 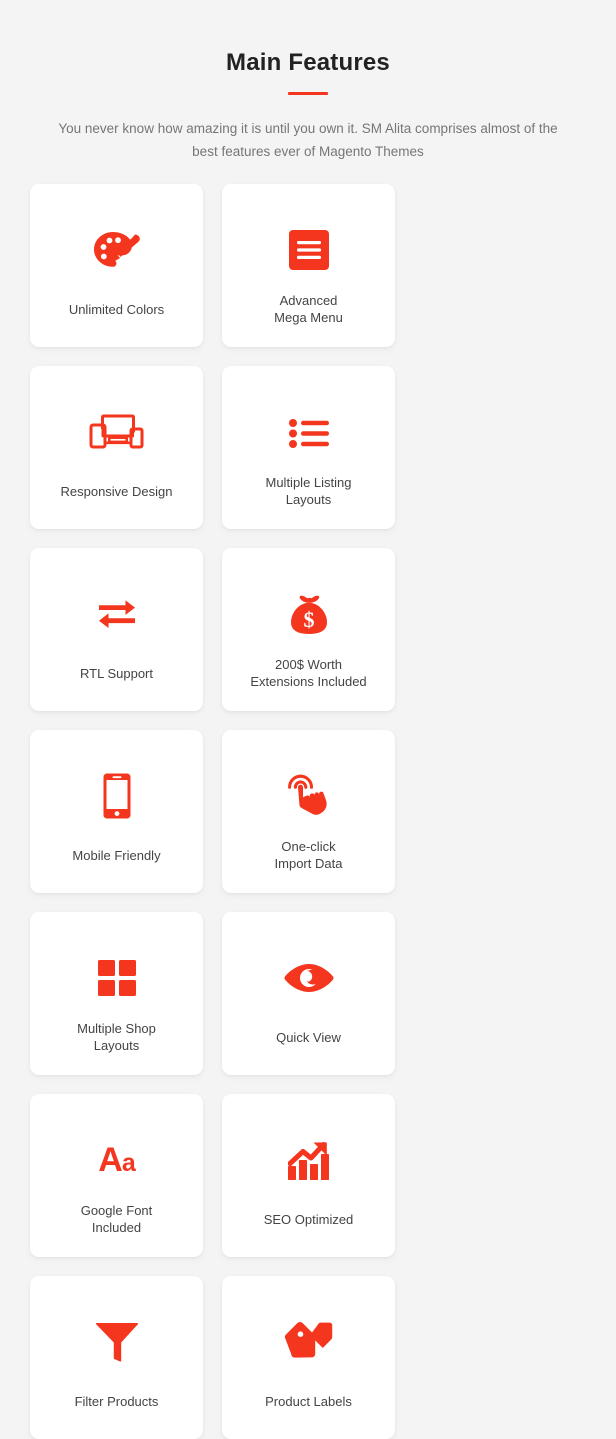 I want to click on feature-card-label: One-click Import Data, so click(x=308, y=855).